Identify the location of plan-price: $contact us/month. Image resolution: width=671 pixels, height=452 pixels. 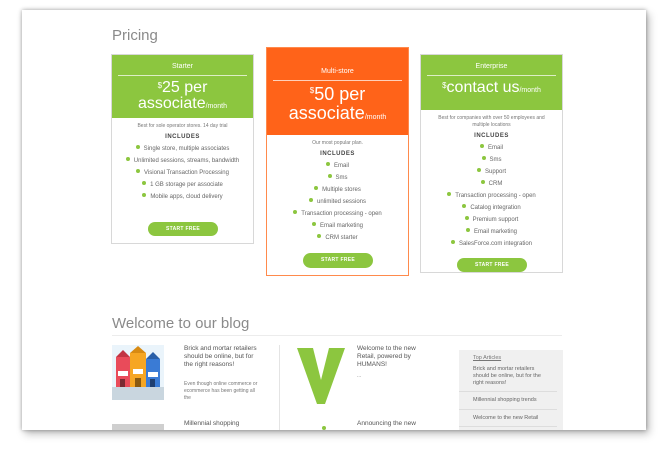
(491, 86).